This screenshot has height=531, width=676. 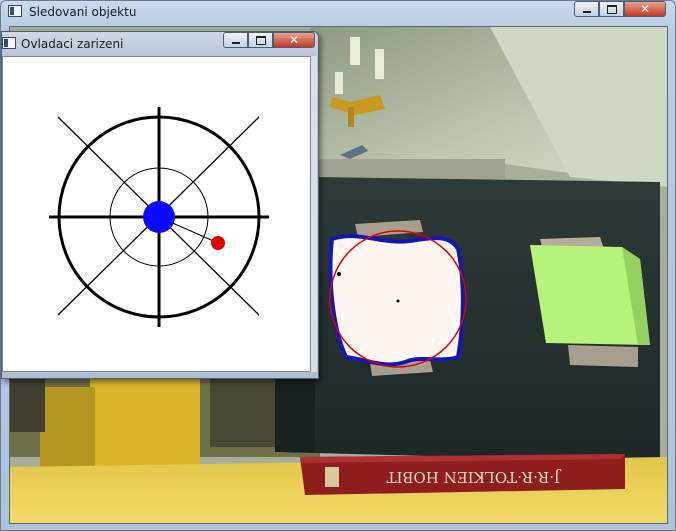 What do you see at coordinates (83, 12) in the screenshot?
I see `main-window-title: Sledovani objektu` at bounding box center [83, 12].